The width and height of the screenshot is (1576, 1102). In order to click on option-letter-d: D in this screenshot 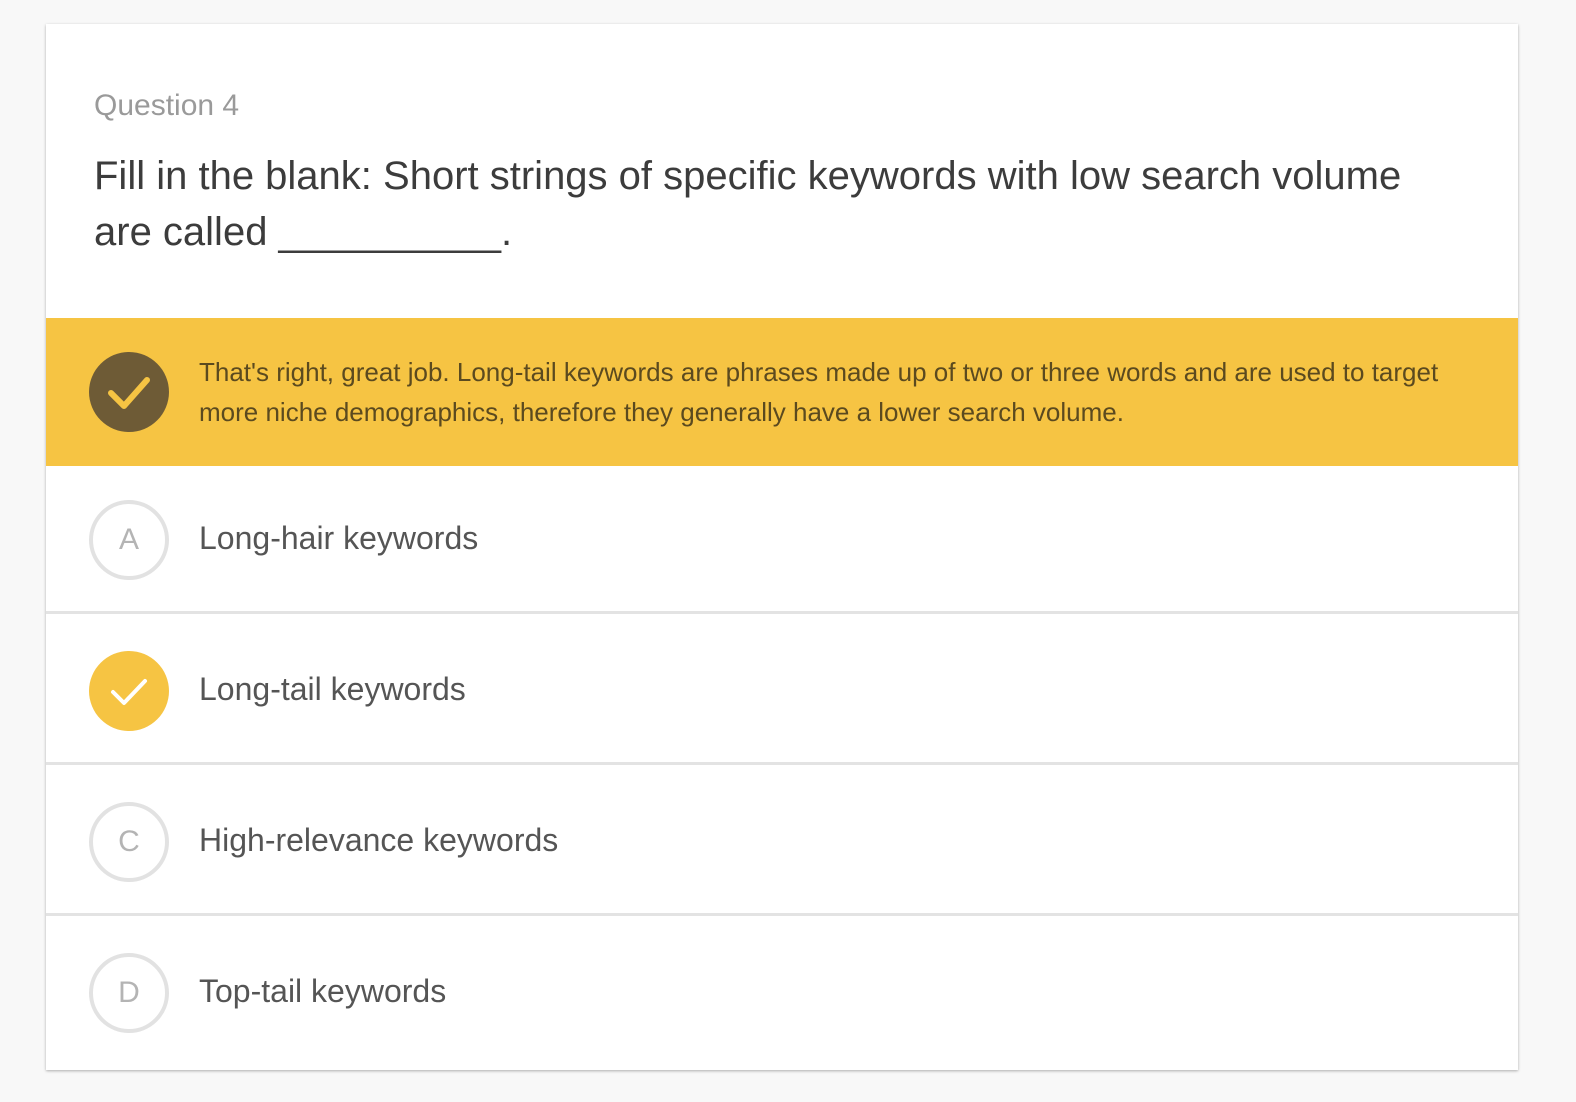, I will do `click(129, 993)`.